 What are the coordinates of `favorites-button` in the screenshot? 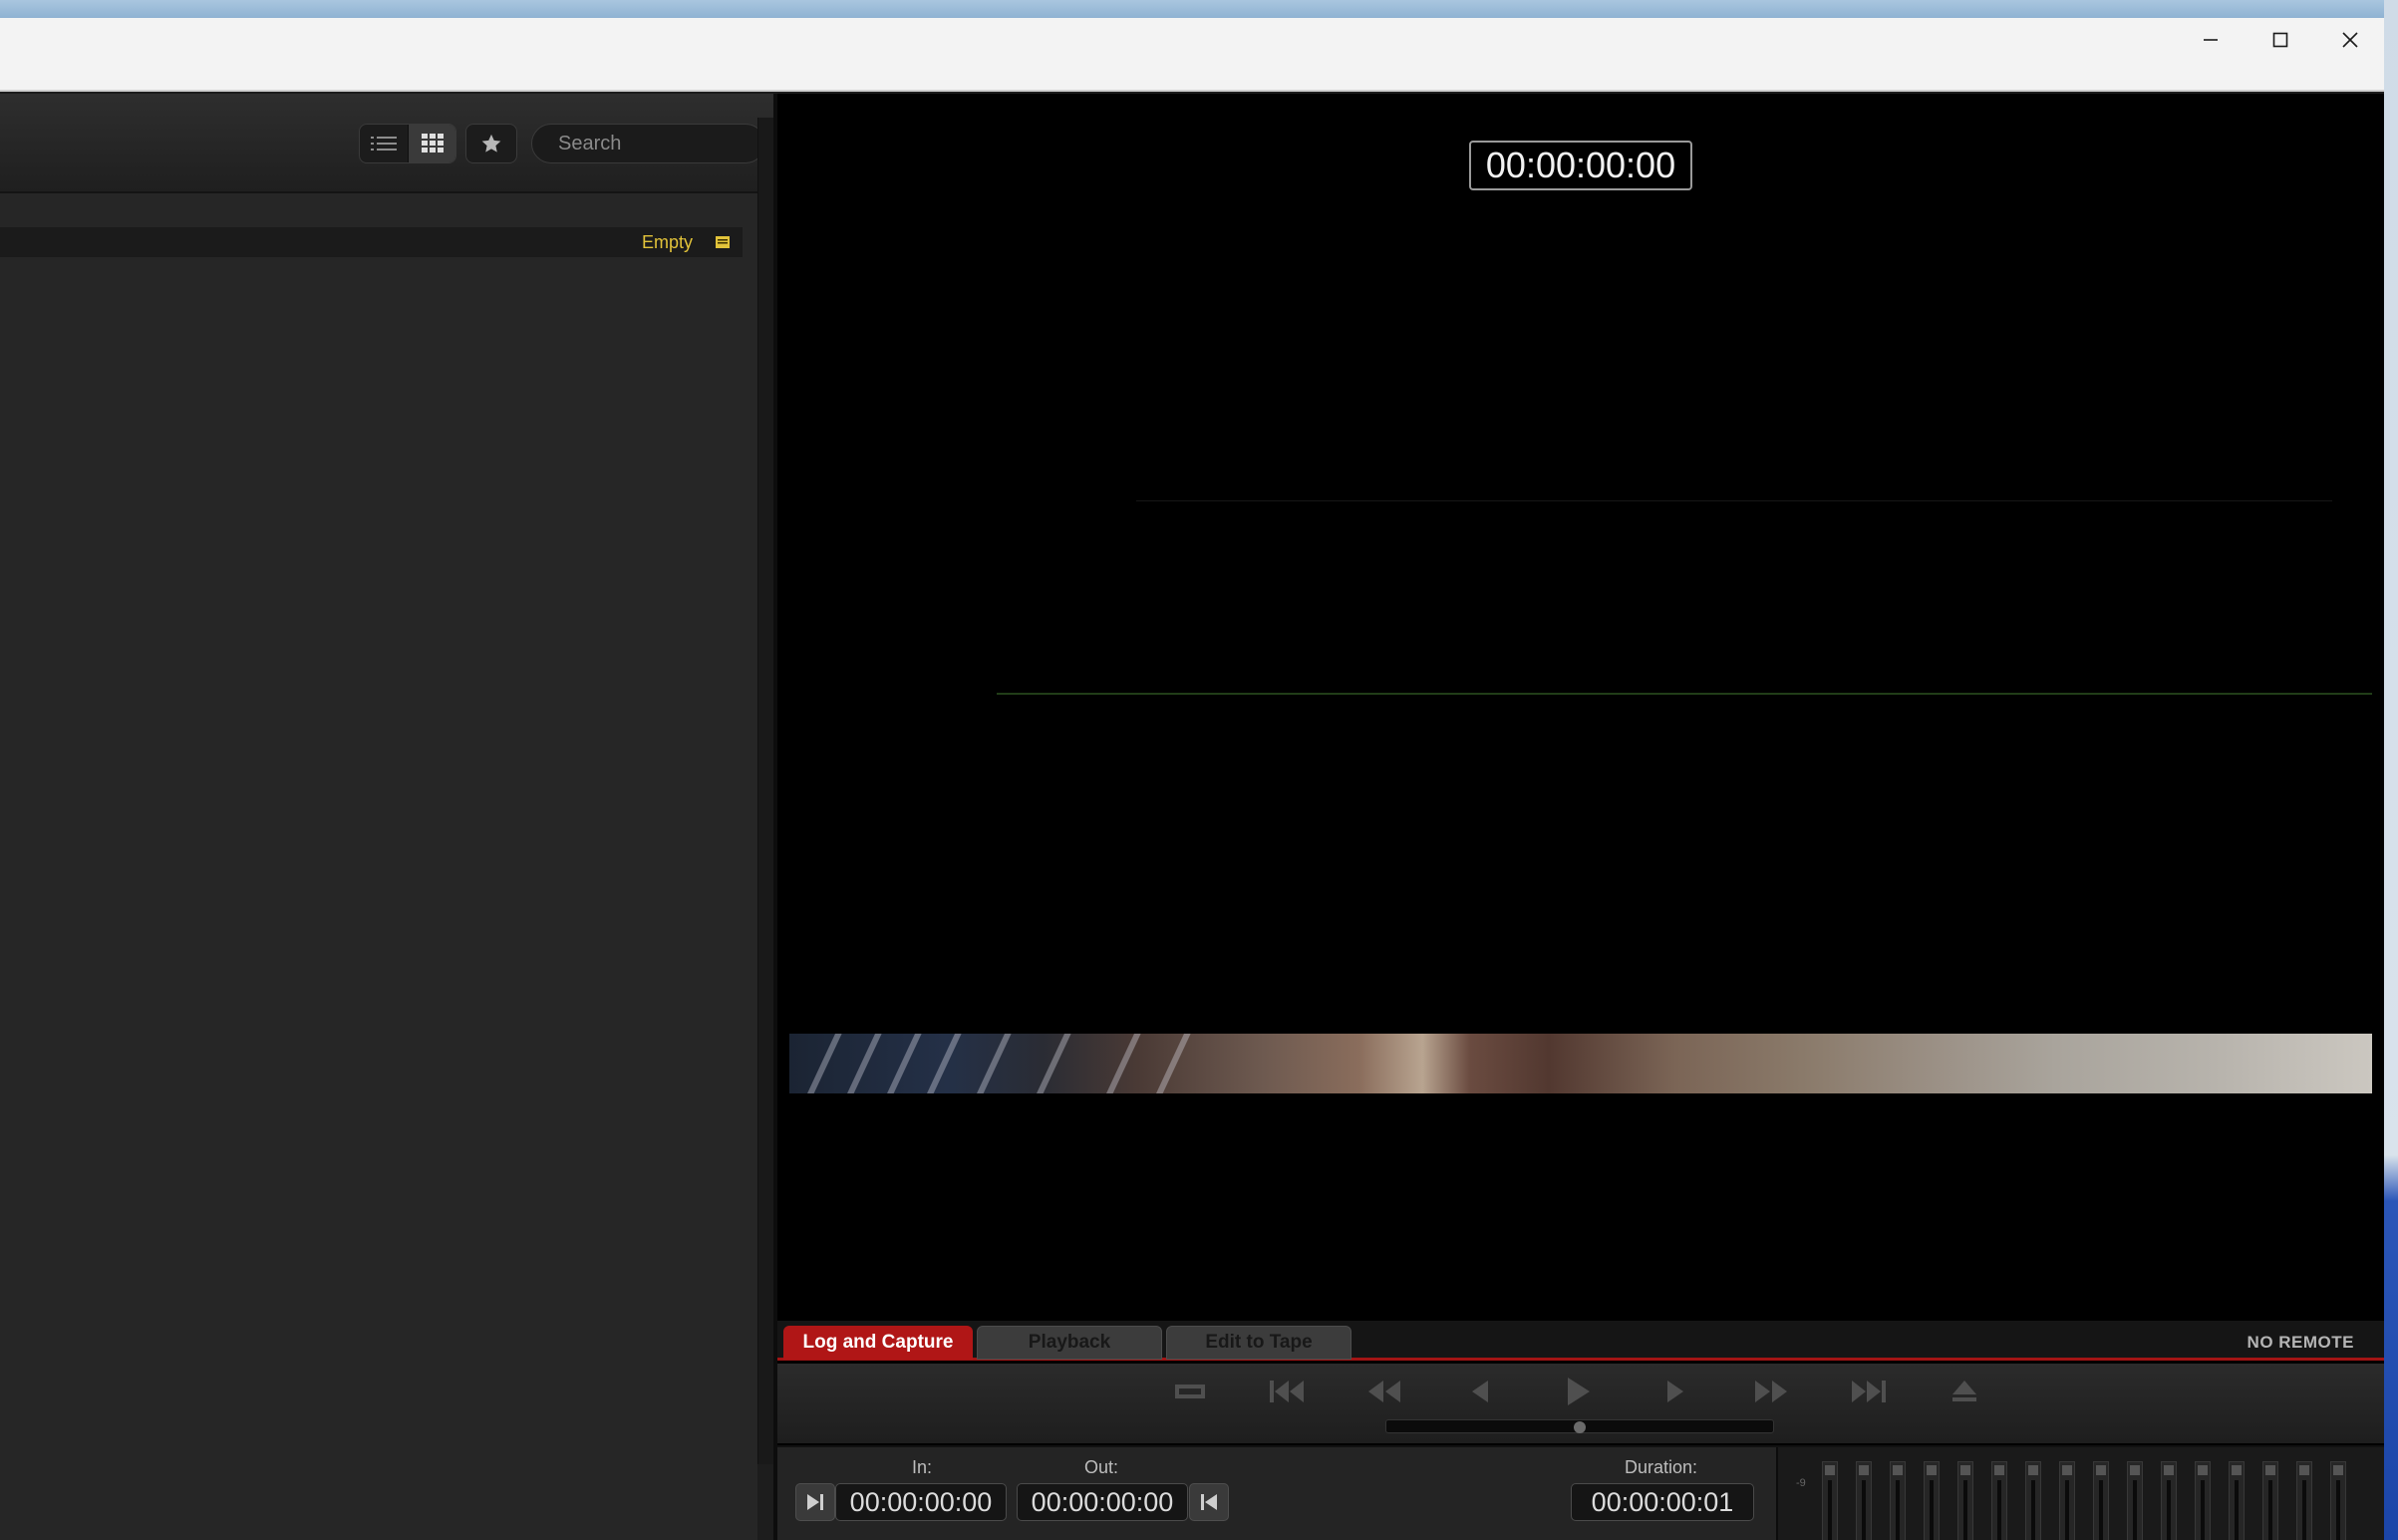 It's located at (491, 143).